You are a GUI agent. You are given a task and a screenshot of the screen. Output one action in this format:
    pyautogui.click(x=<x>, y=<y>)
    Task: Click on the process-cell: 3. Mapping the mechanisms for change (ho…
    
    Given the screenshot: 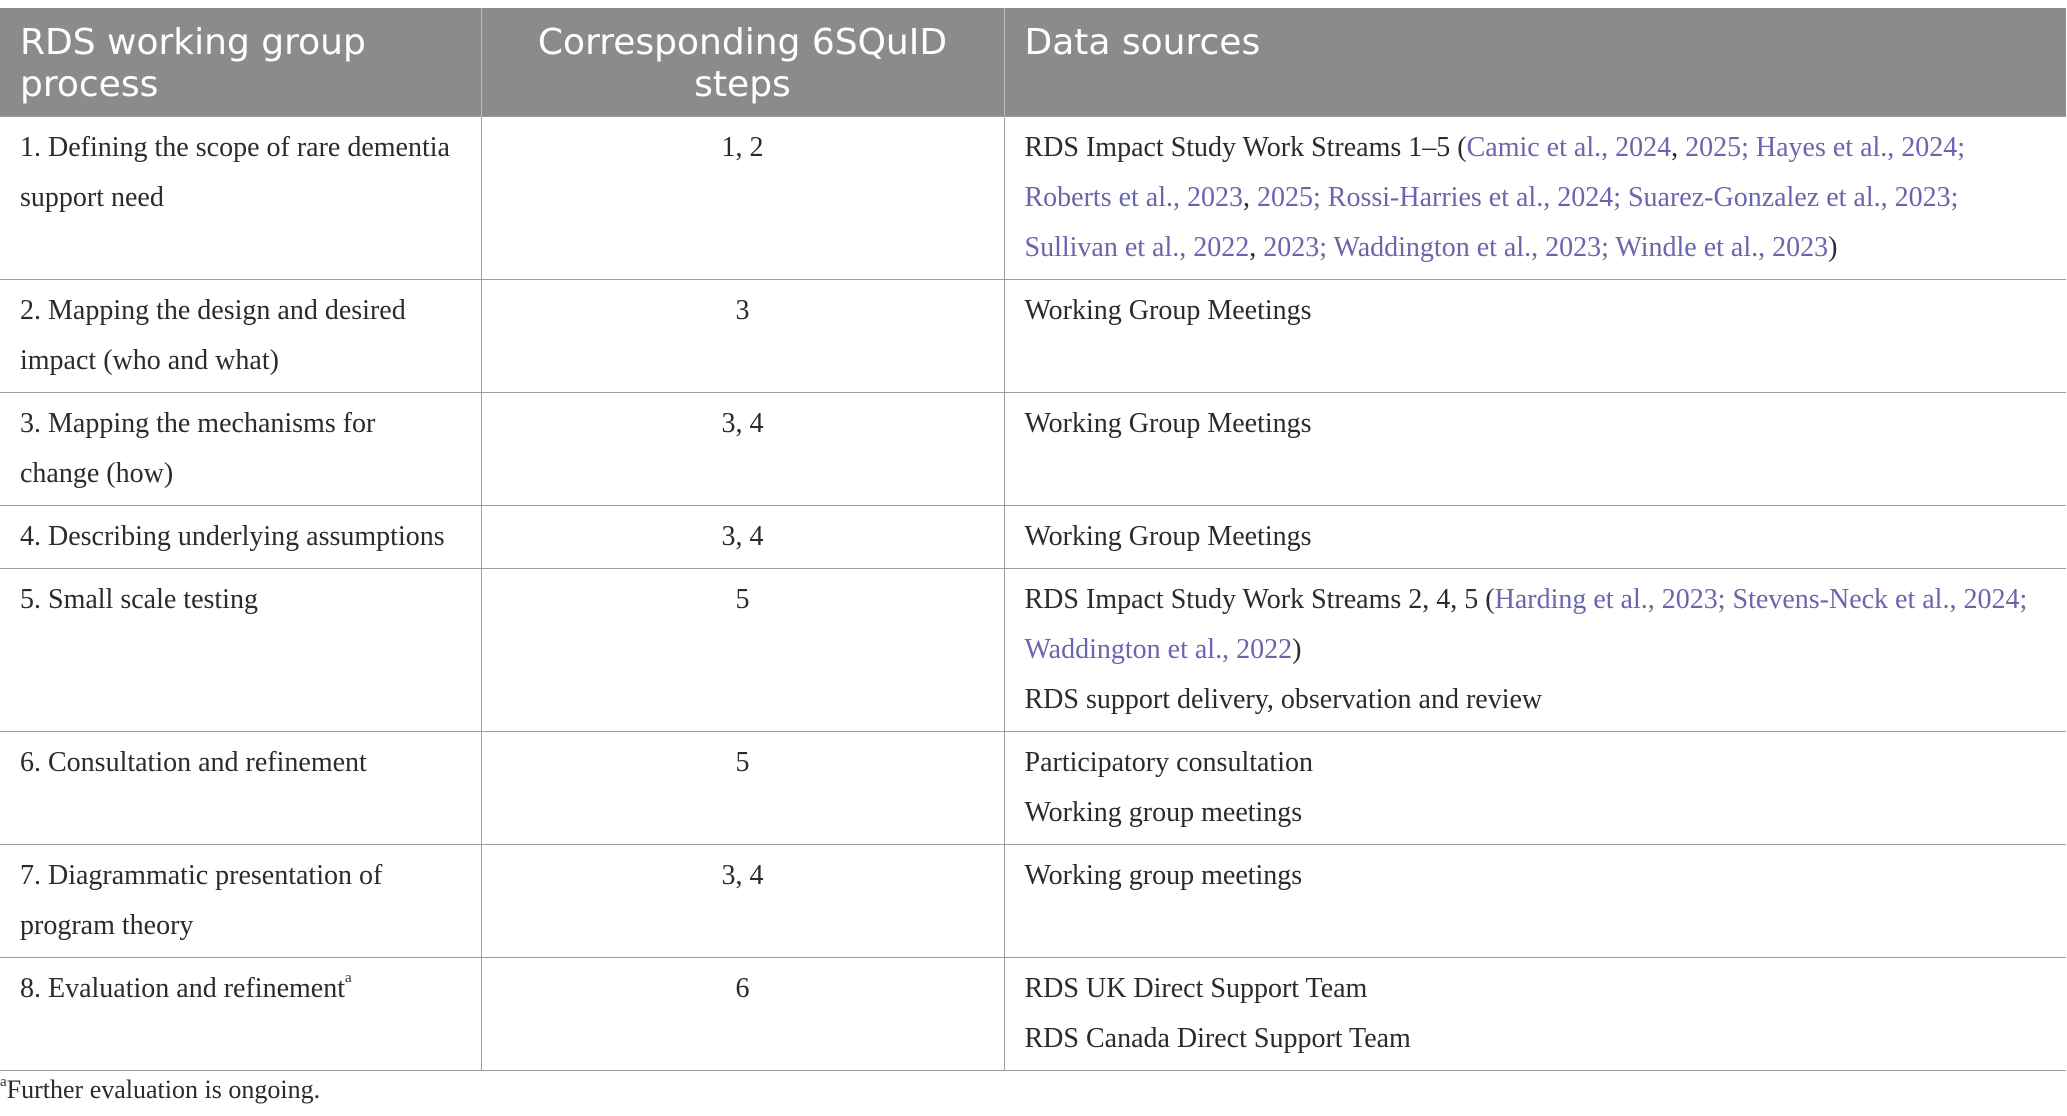 What is the action you would take?
    pyautogui.click(x=241, y=449)
    